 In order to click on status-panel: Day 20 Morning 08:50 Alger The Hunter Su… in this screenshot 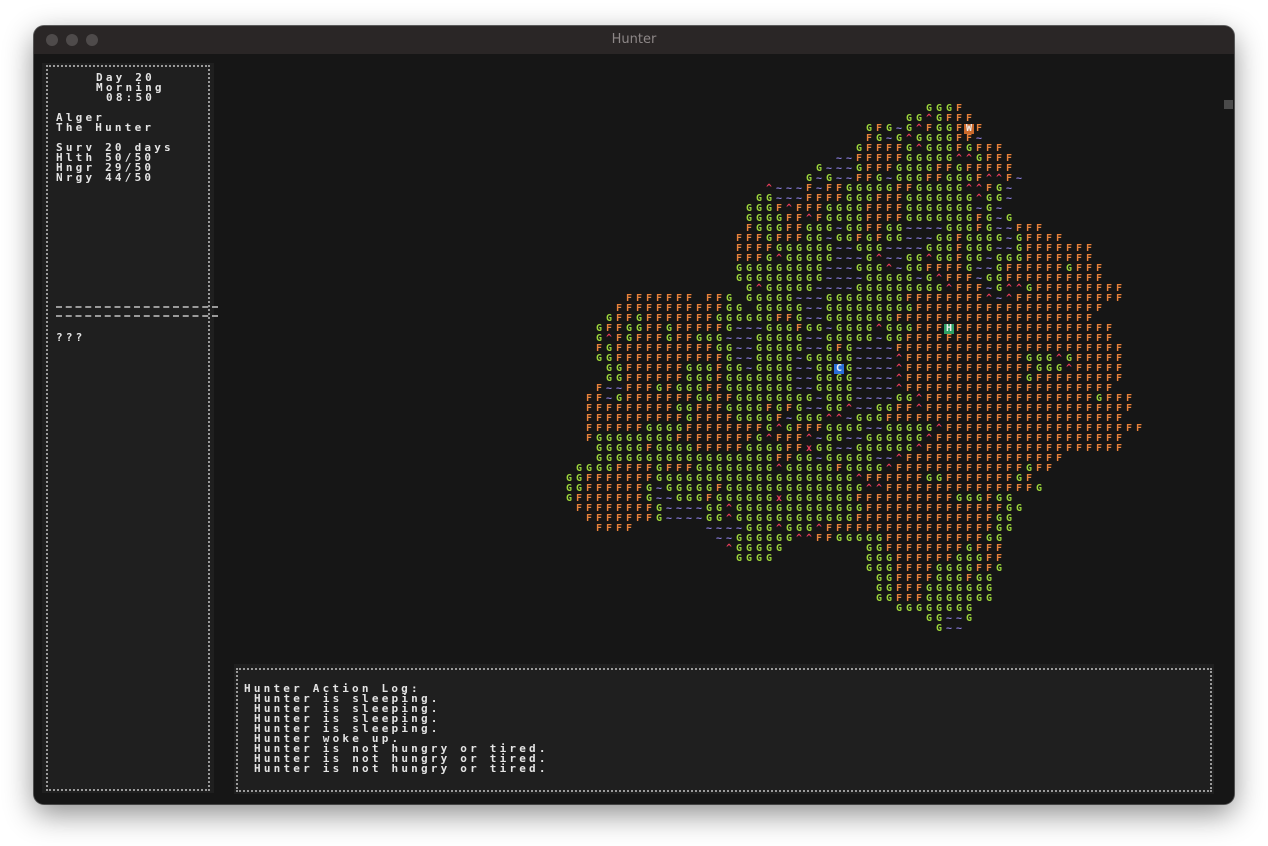, I will do `click(130, 428)`.